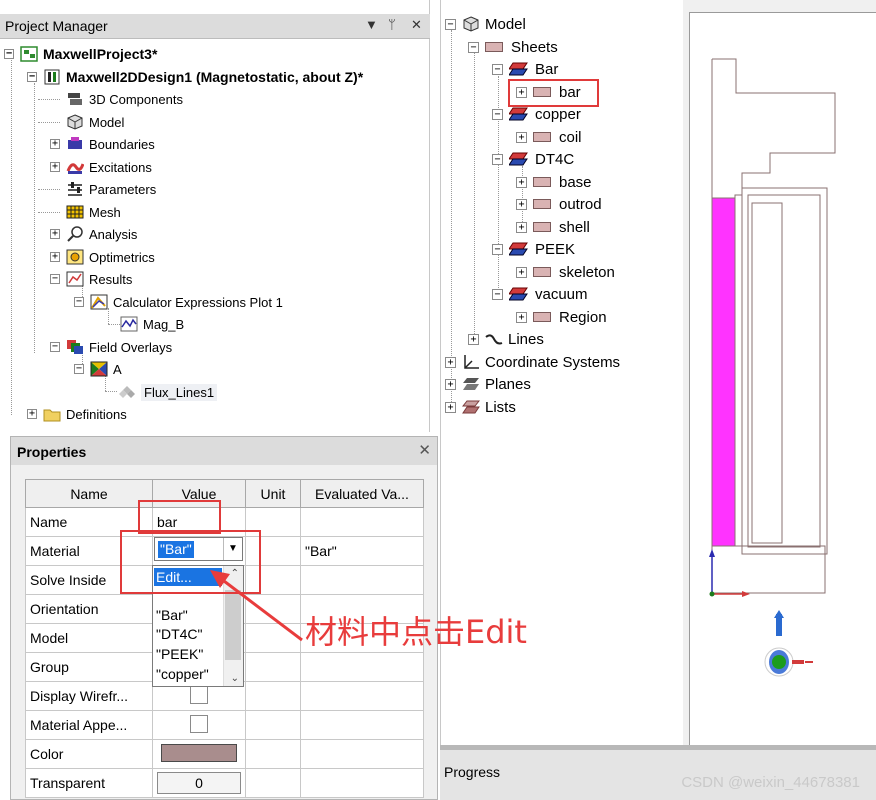 The height and width of the screenshot is (800, 876). I want to click on column-header-unit: Unit, so click(273, 493).